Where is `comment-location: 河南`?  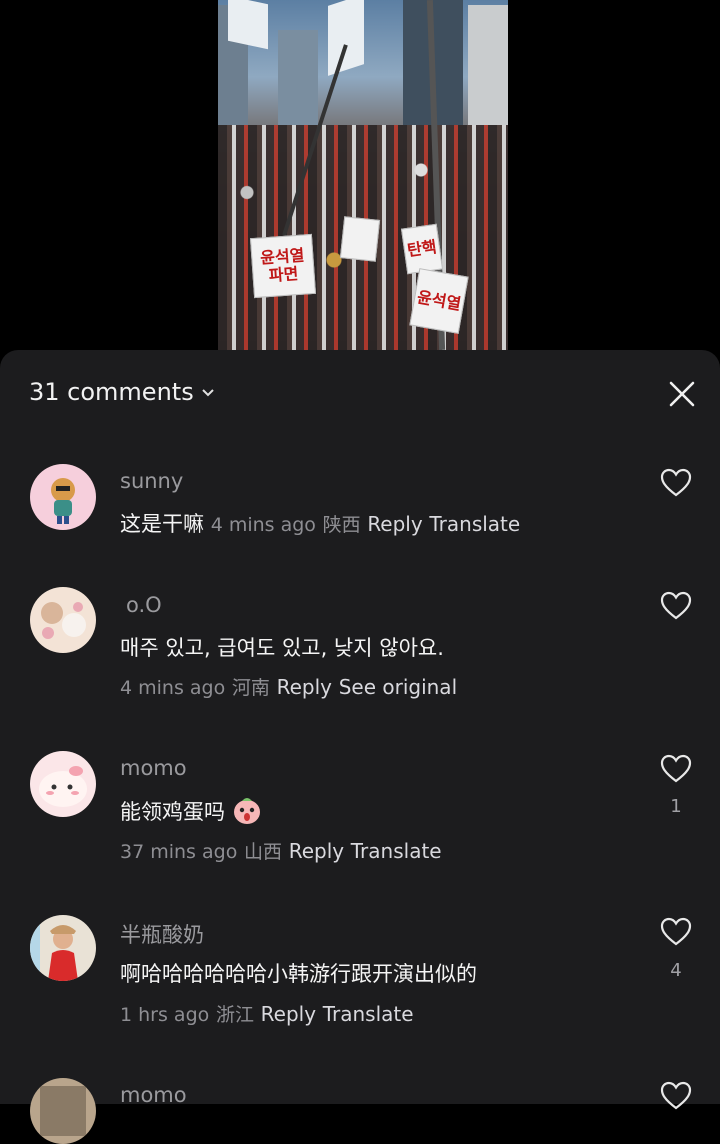
comment-location: 河南 is located at coordinates (250, 688).